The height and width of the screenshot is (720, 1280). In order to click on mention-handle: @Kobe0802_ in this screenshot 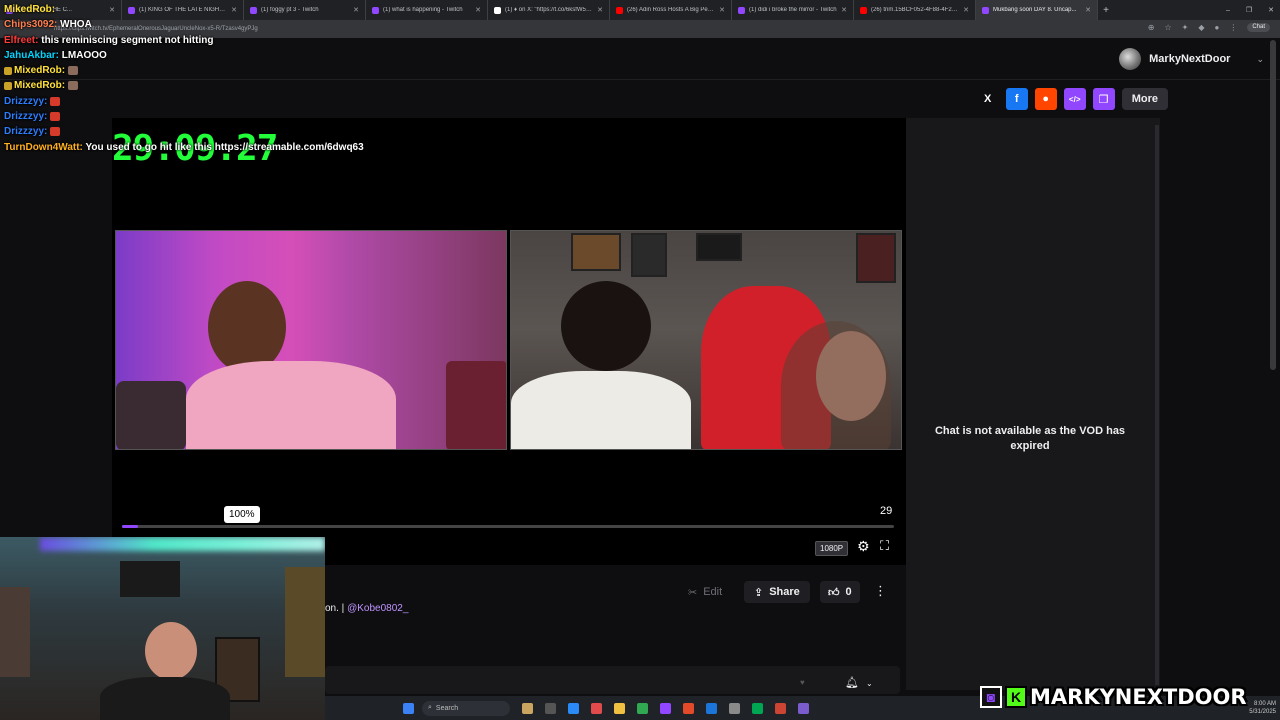, I will do `click(377, 608)`.